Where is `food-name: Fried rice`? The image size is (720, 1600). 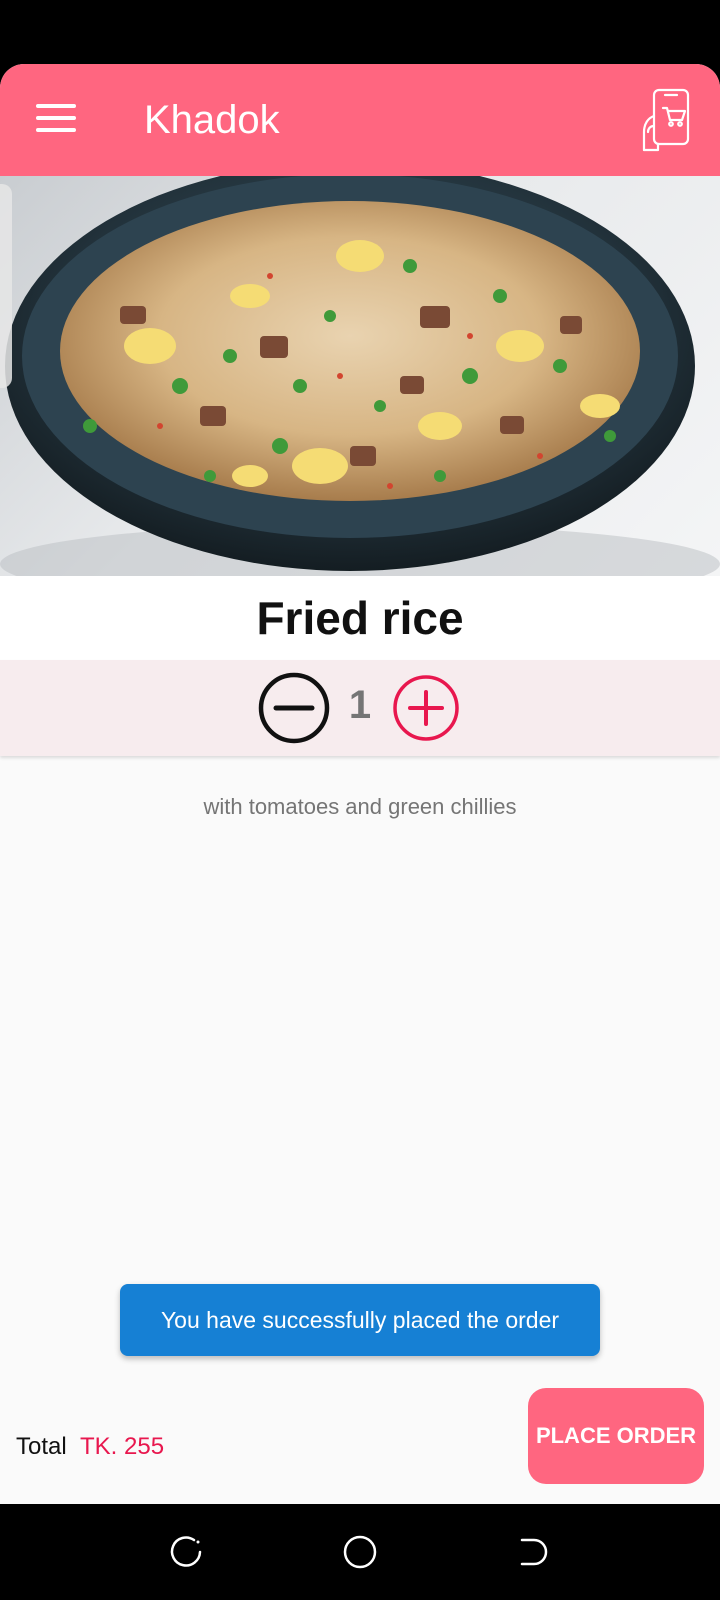 food-name: Fried rice is located at coordinates (360, 618).